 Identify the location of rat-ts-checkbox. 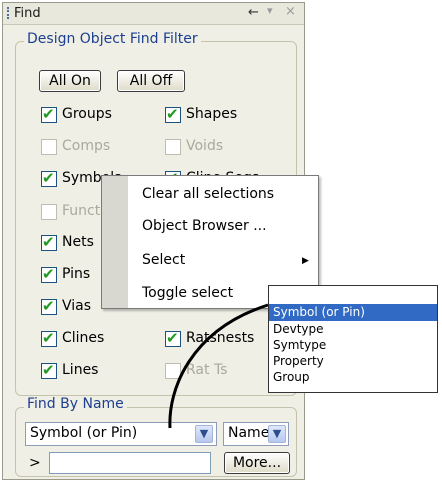
(173, 371).